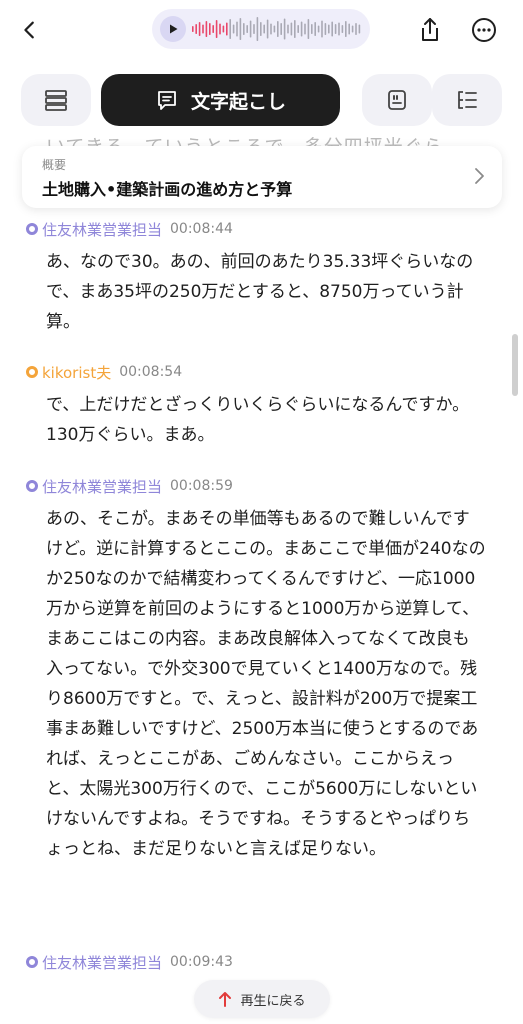 This screenshot has width=523, height=1024. I want to click on speaker-line: 住友林業営業担当 00:08:59, so click(129, 486).